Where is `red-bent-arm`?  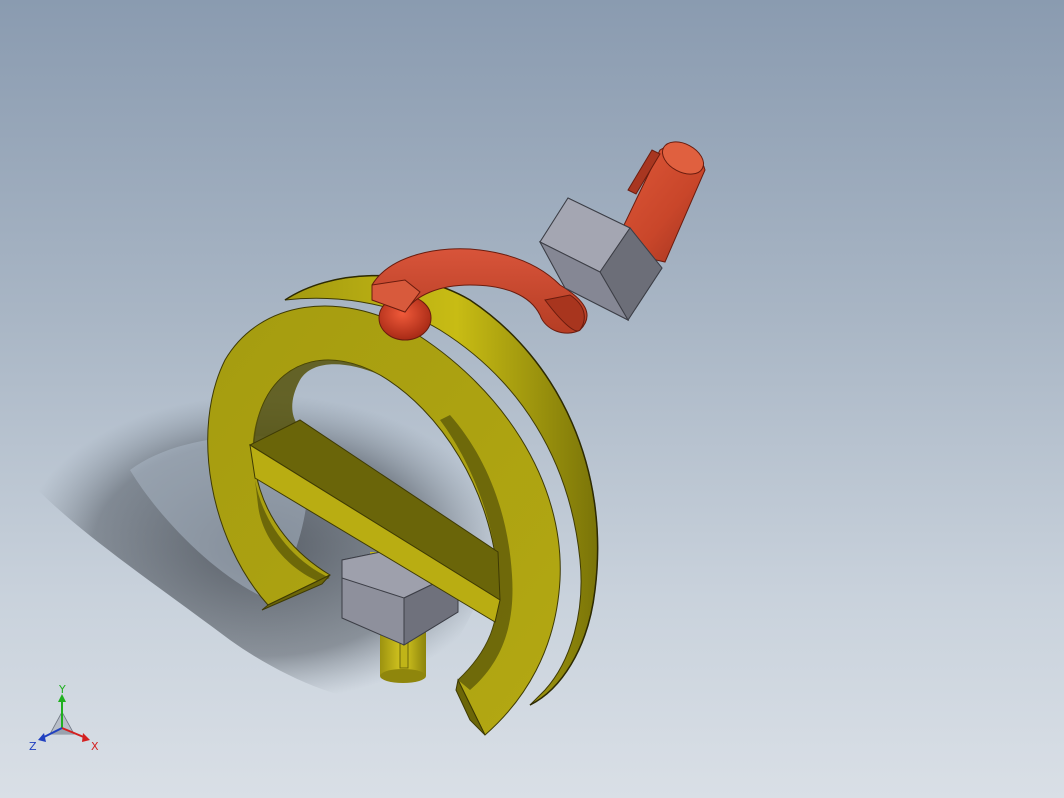
red-bent-arm is located at coordinates (540, 238).